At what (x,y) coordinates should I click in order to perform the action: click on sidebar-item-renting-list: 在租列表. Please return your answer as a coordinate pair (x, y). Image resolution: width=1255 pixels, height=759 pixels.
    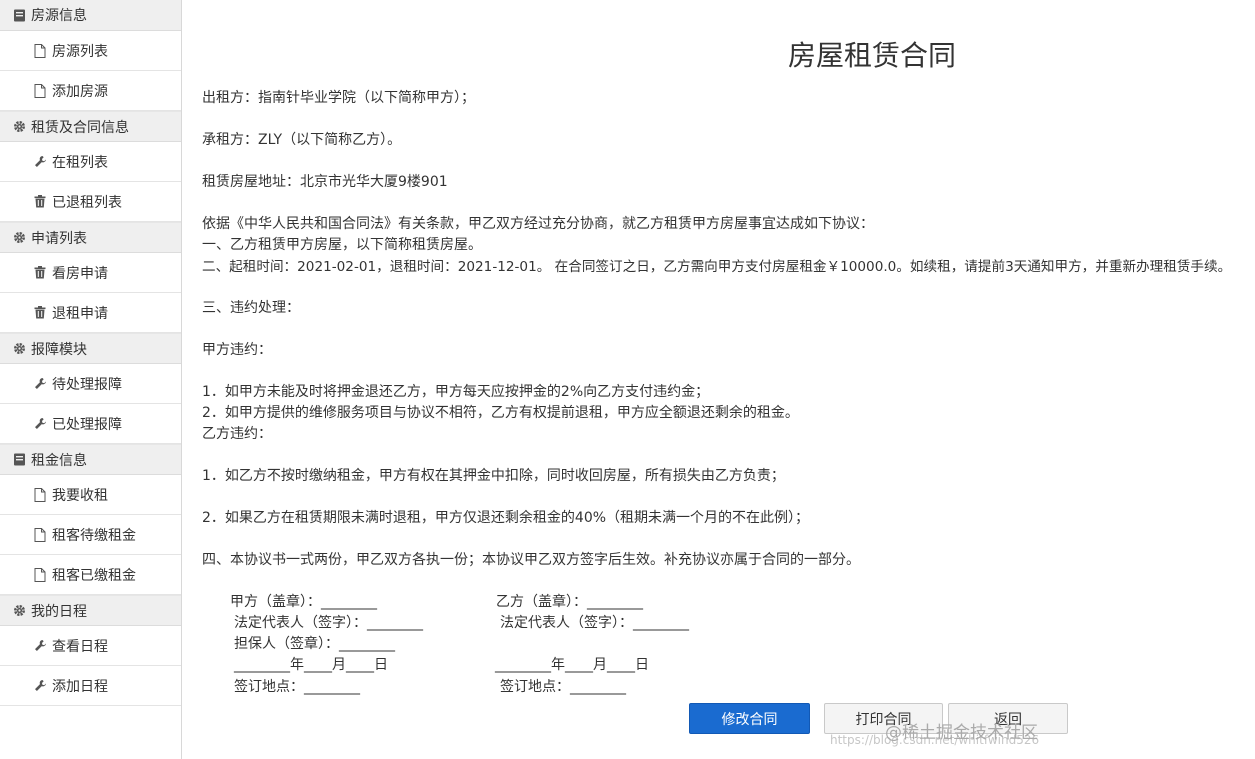
    Looking at the image, I should click on (90, 162).